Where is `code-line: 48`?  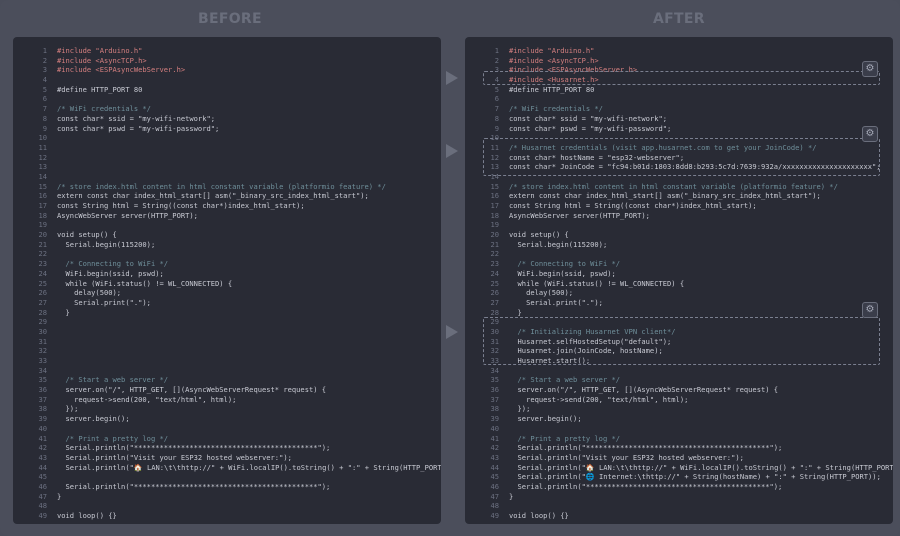
code-line: 48 is located at coordinates (679, 506).